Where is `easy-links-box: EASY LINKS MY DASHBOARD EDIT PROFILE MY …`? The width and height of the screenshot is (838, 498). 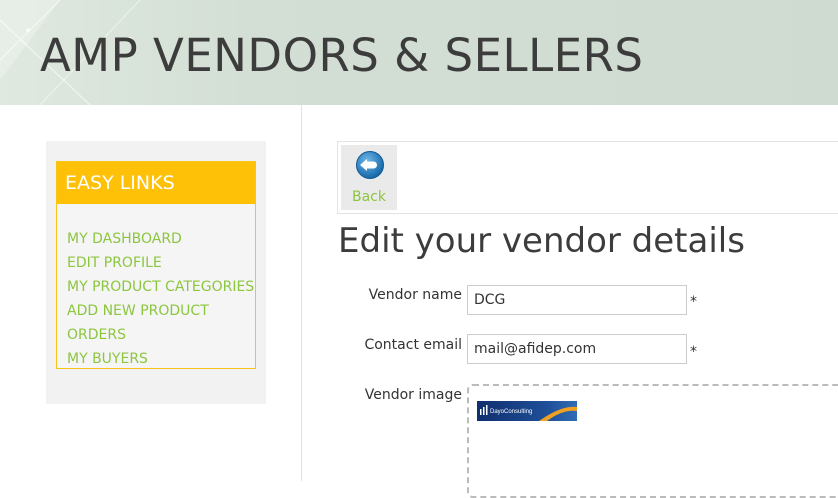
easy-links-box: EASY LINKS MY DASHBOARD EDIT PROFILE MY … is located at coordinates (156, 265).